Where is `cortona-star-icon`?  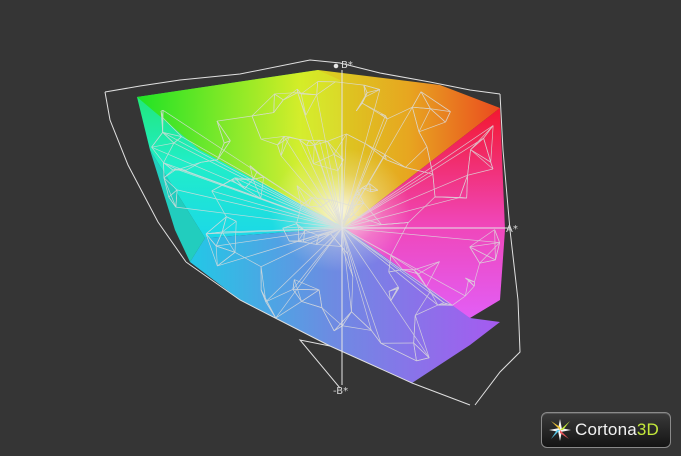
cortona-star-icon is located at coordinates (560, 430).